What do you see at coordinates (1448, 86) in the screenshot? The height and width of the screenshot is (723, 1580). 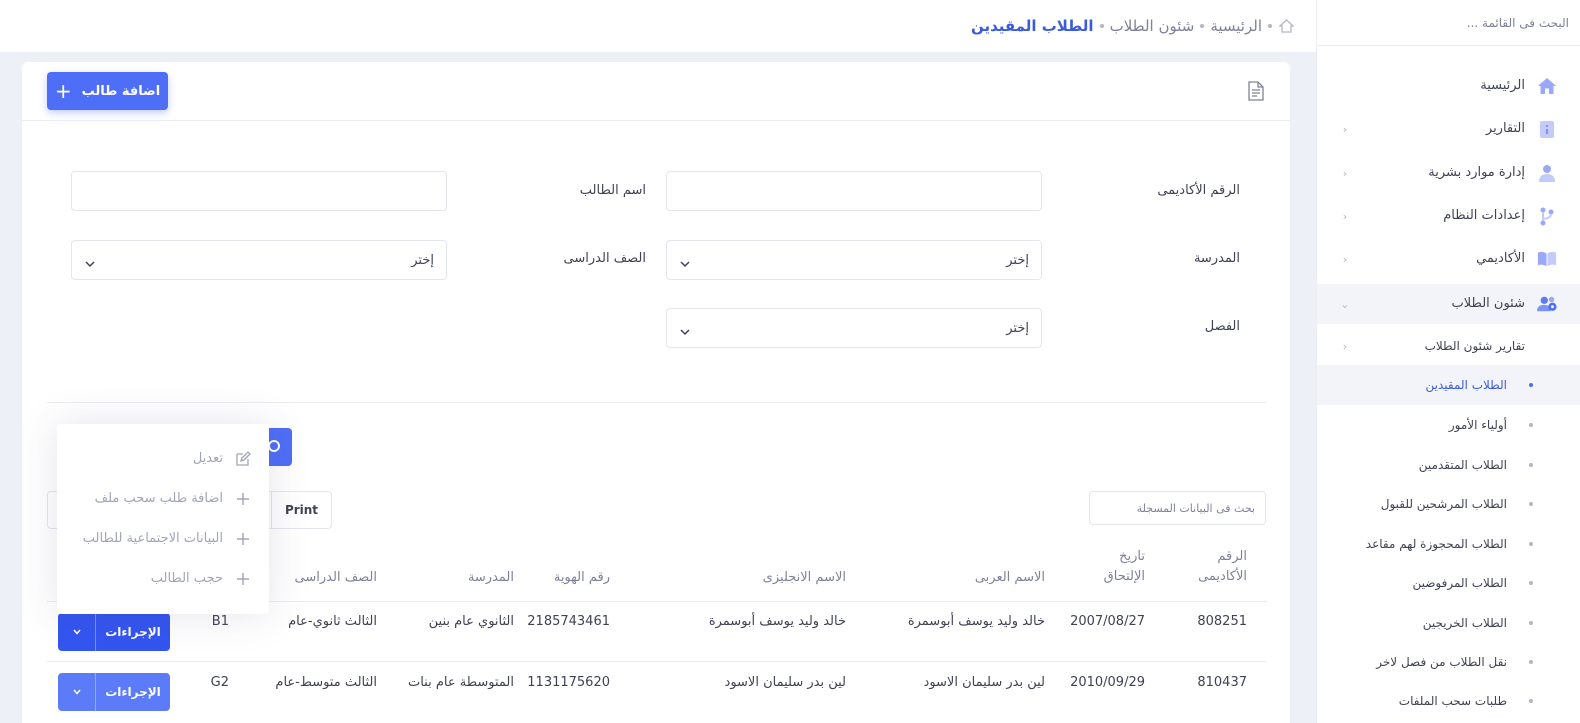 I see `sidebar-item-home: الرئيسية` at bounding box center [1448, 86].